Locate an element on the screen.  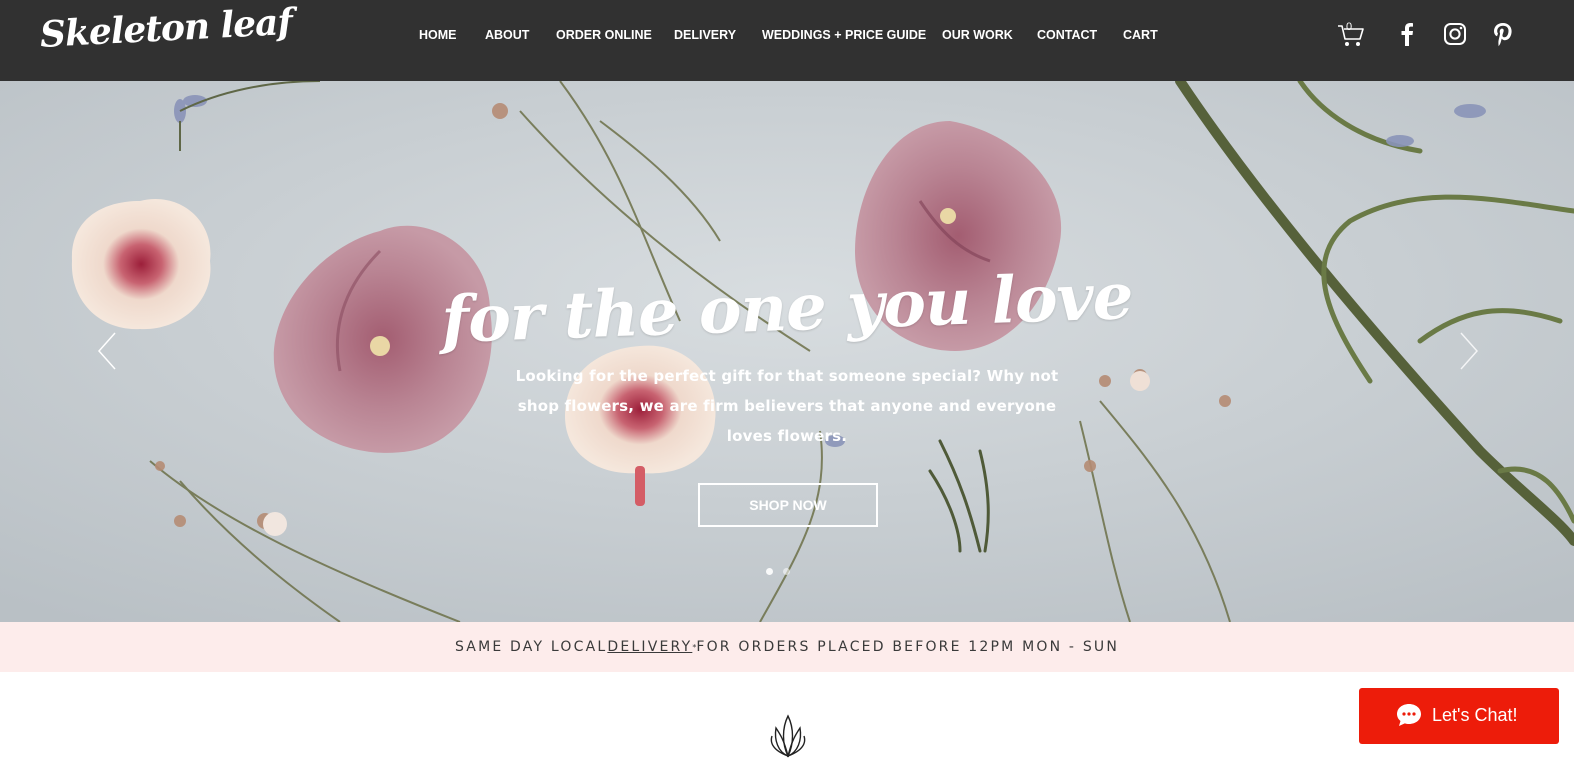
banner-text-before: SAME DAY LOCAL is located at coordinates (531, 647).